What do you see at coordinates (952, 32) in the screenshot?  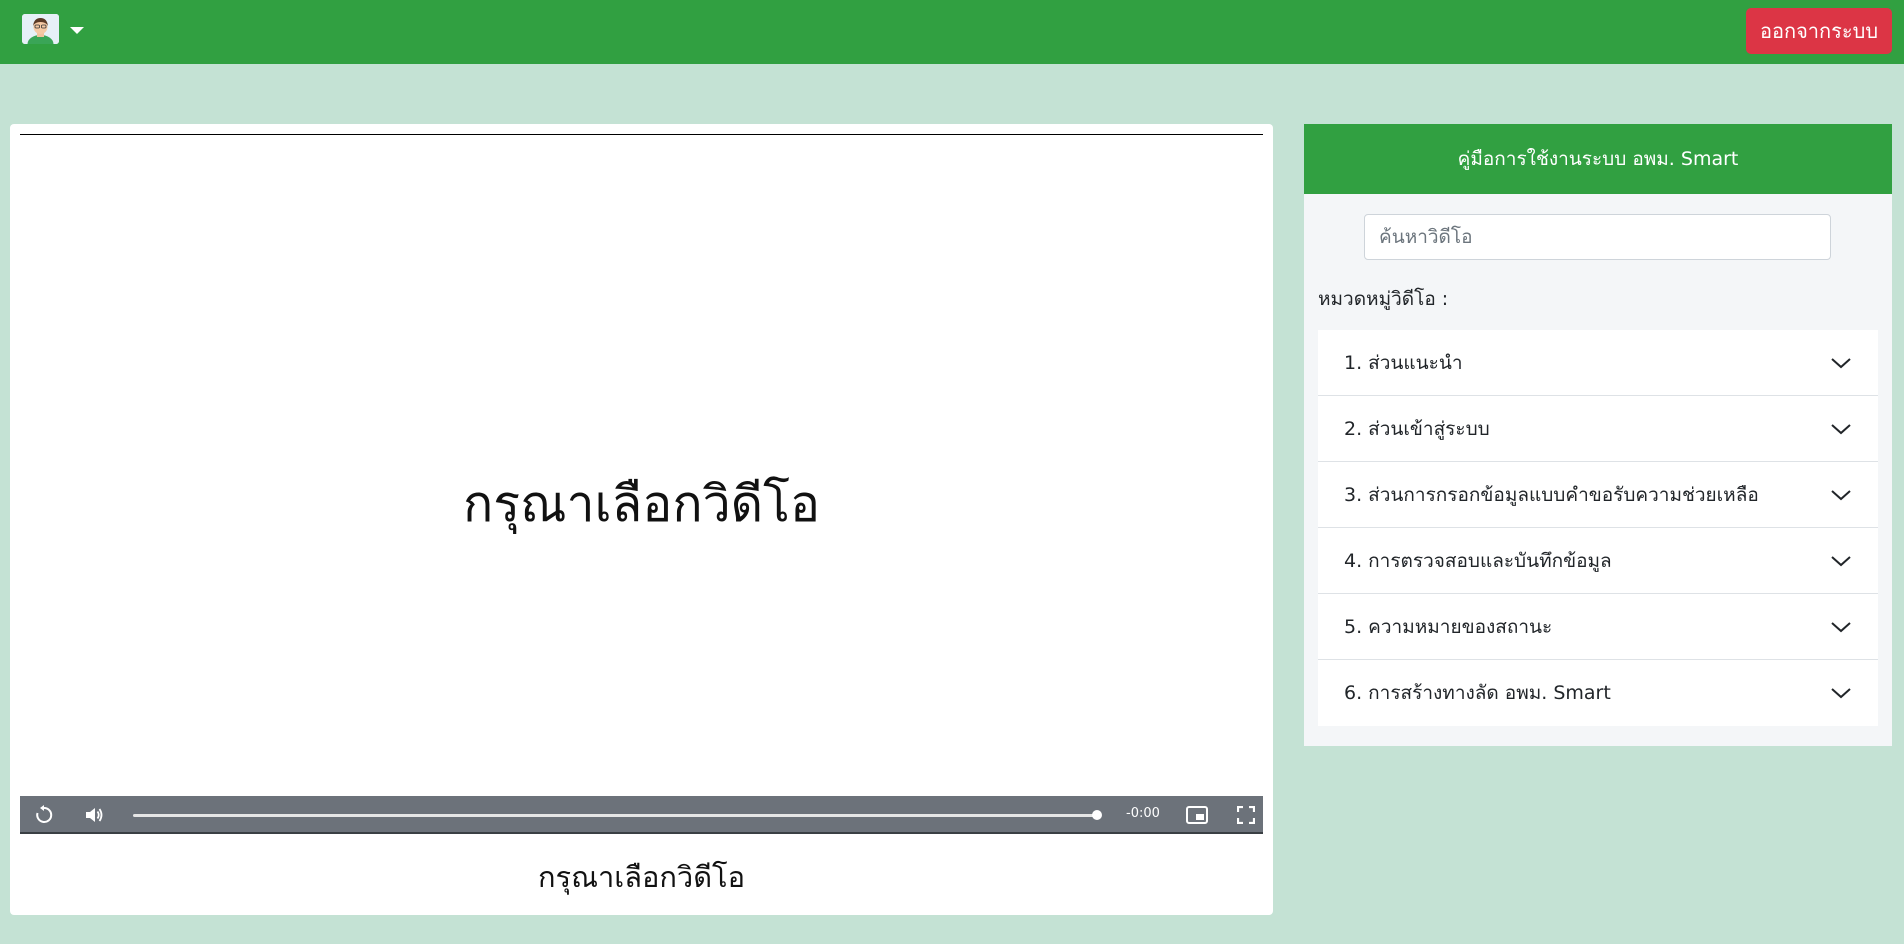 I see `top-navbar: ออกจากระบบ` at bounding box center [952, 32].